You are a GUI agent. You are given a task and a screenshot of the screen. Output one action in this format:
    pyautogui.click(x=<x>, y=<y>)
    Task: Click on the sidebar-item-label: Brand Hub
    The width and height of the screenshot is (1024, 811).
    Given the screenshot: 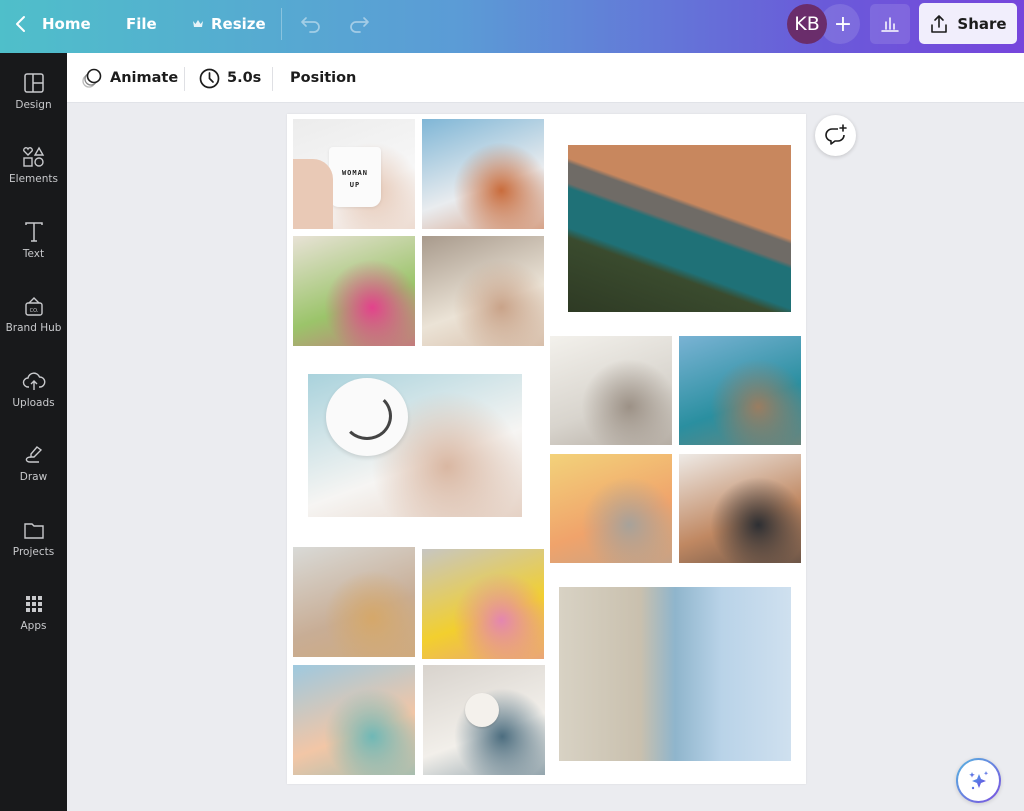 What is the action you would take?
    pyautogui.click(x=33, y=328)
    